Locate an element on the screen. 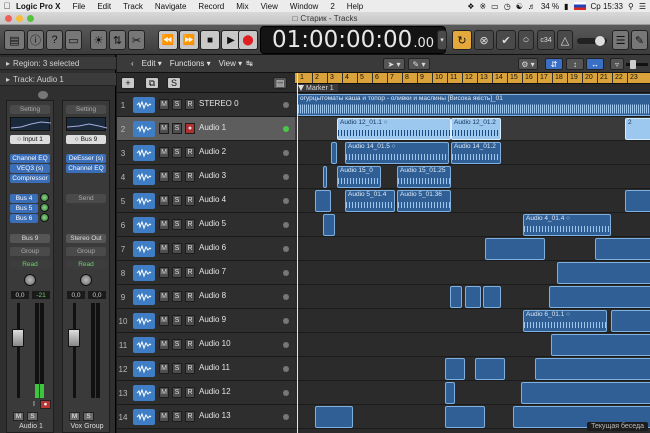  vertical-zoom-button: ↕ is located at coordinates (575, 64).